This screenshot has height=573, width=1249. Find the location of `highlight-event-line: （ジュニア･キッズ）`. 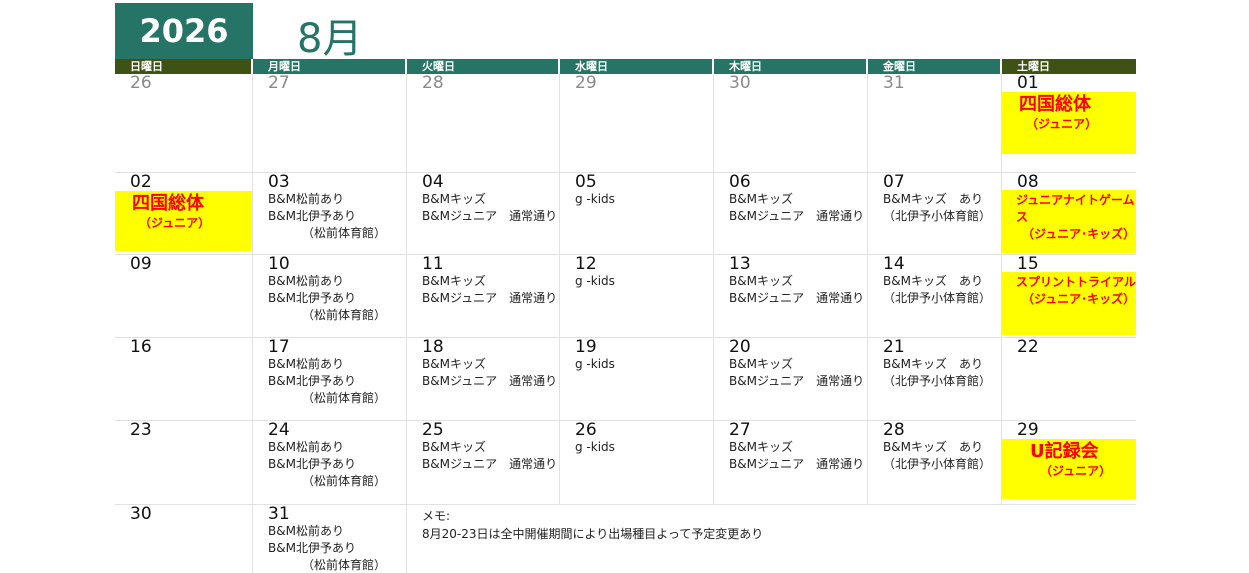

highlight-event-line: （ジュニア･キッズ） is located at coordinates (1079, 234).